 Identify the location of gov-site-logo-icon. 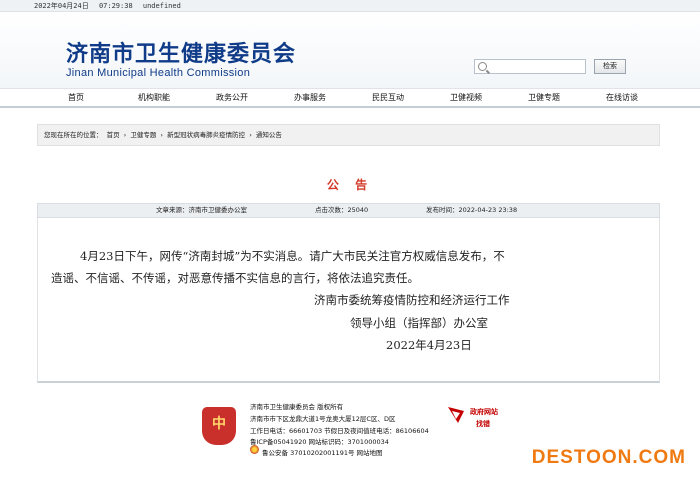
(456, 415).